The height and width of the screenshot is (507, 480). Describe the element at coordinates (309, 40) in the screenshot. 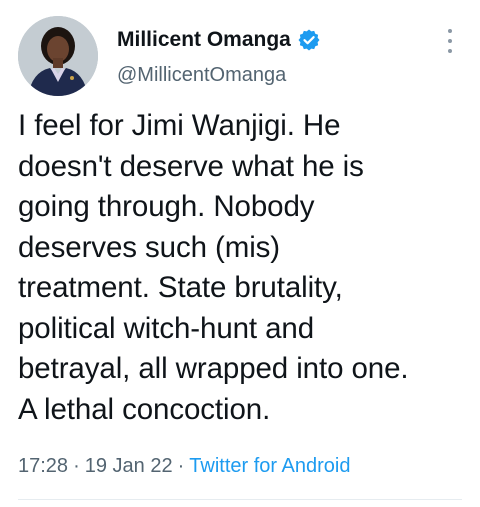

I see `verified-badge-icon` at that location.